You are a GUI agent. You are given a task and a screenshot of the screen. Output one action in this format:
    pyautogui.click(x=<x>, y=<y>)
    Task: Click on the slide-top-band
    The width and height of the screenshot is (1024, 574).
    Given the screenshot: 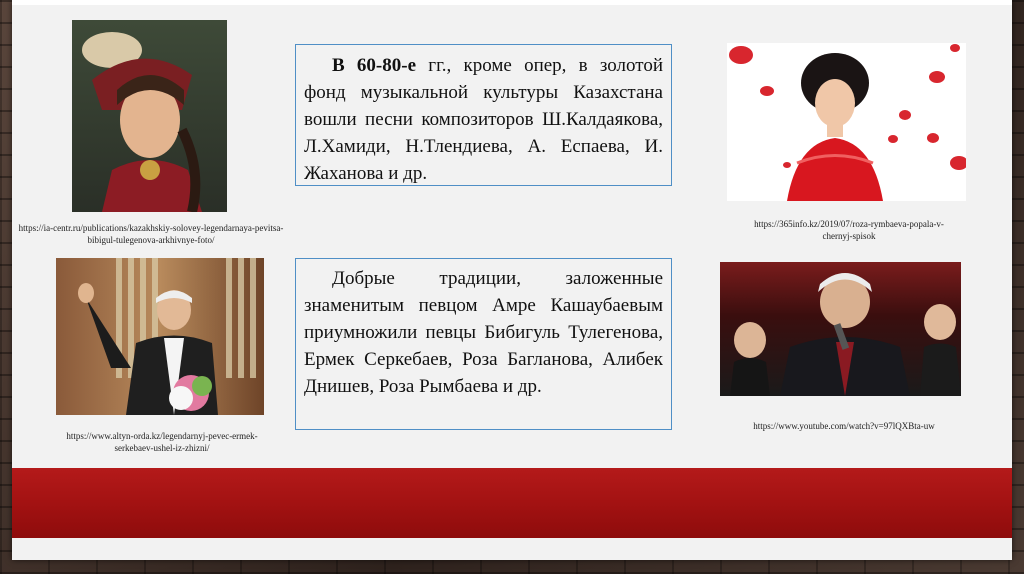 What is the action you would take?
    pyautogui.click(x=512, y=2)
    